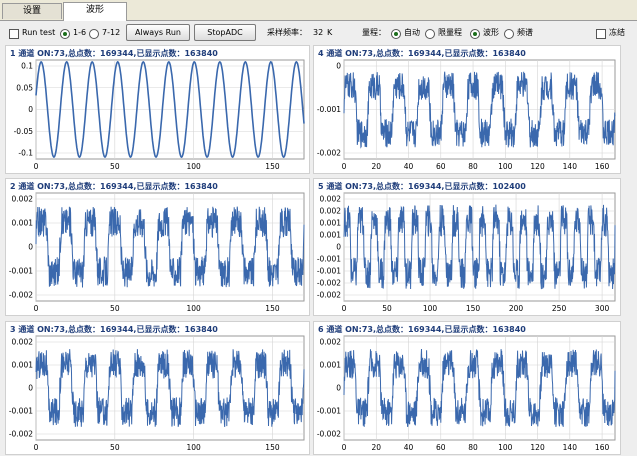 The image size is (637, 456). What do you see at coordinates (559, 308) in the screenshot?
I see `x-tick-label: 250` at bounding box center [559, 308].